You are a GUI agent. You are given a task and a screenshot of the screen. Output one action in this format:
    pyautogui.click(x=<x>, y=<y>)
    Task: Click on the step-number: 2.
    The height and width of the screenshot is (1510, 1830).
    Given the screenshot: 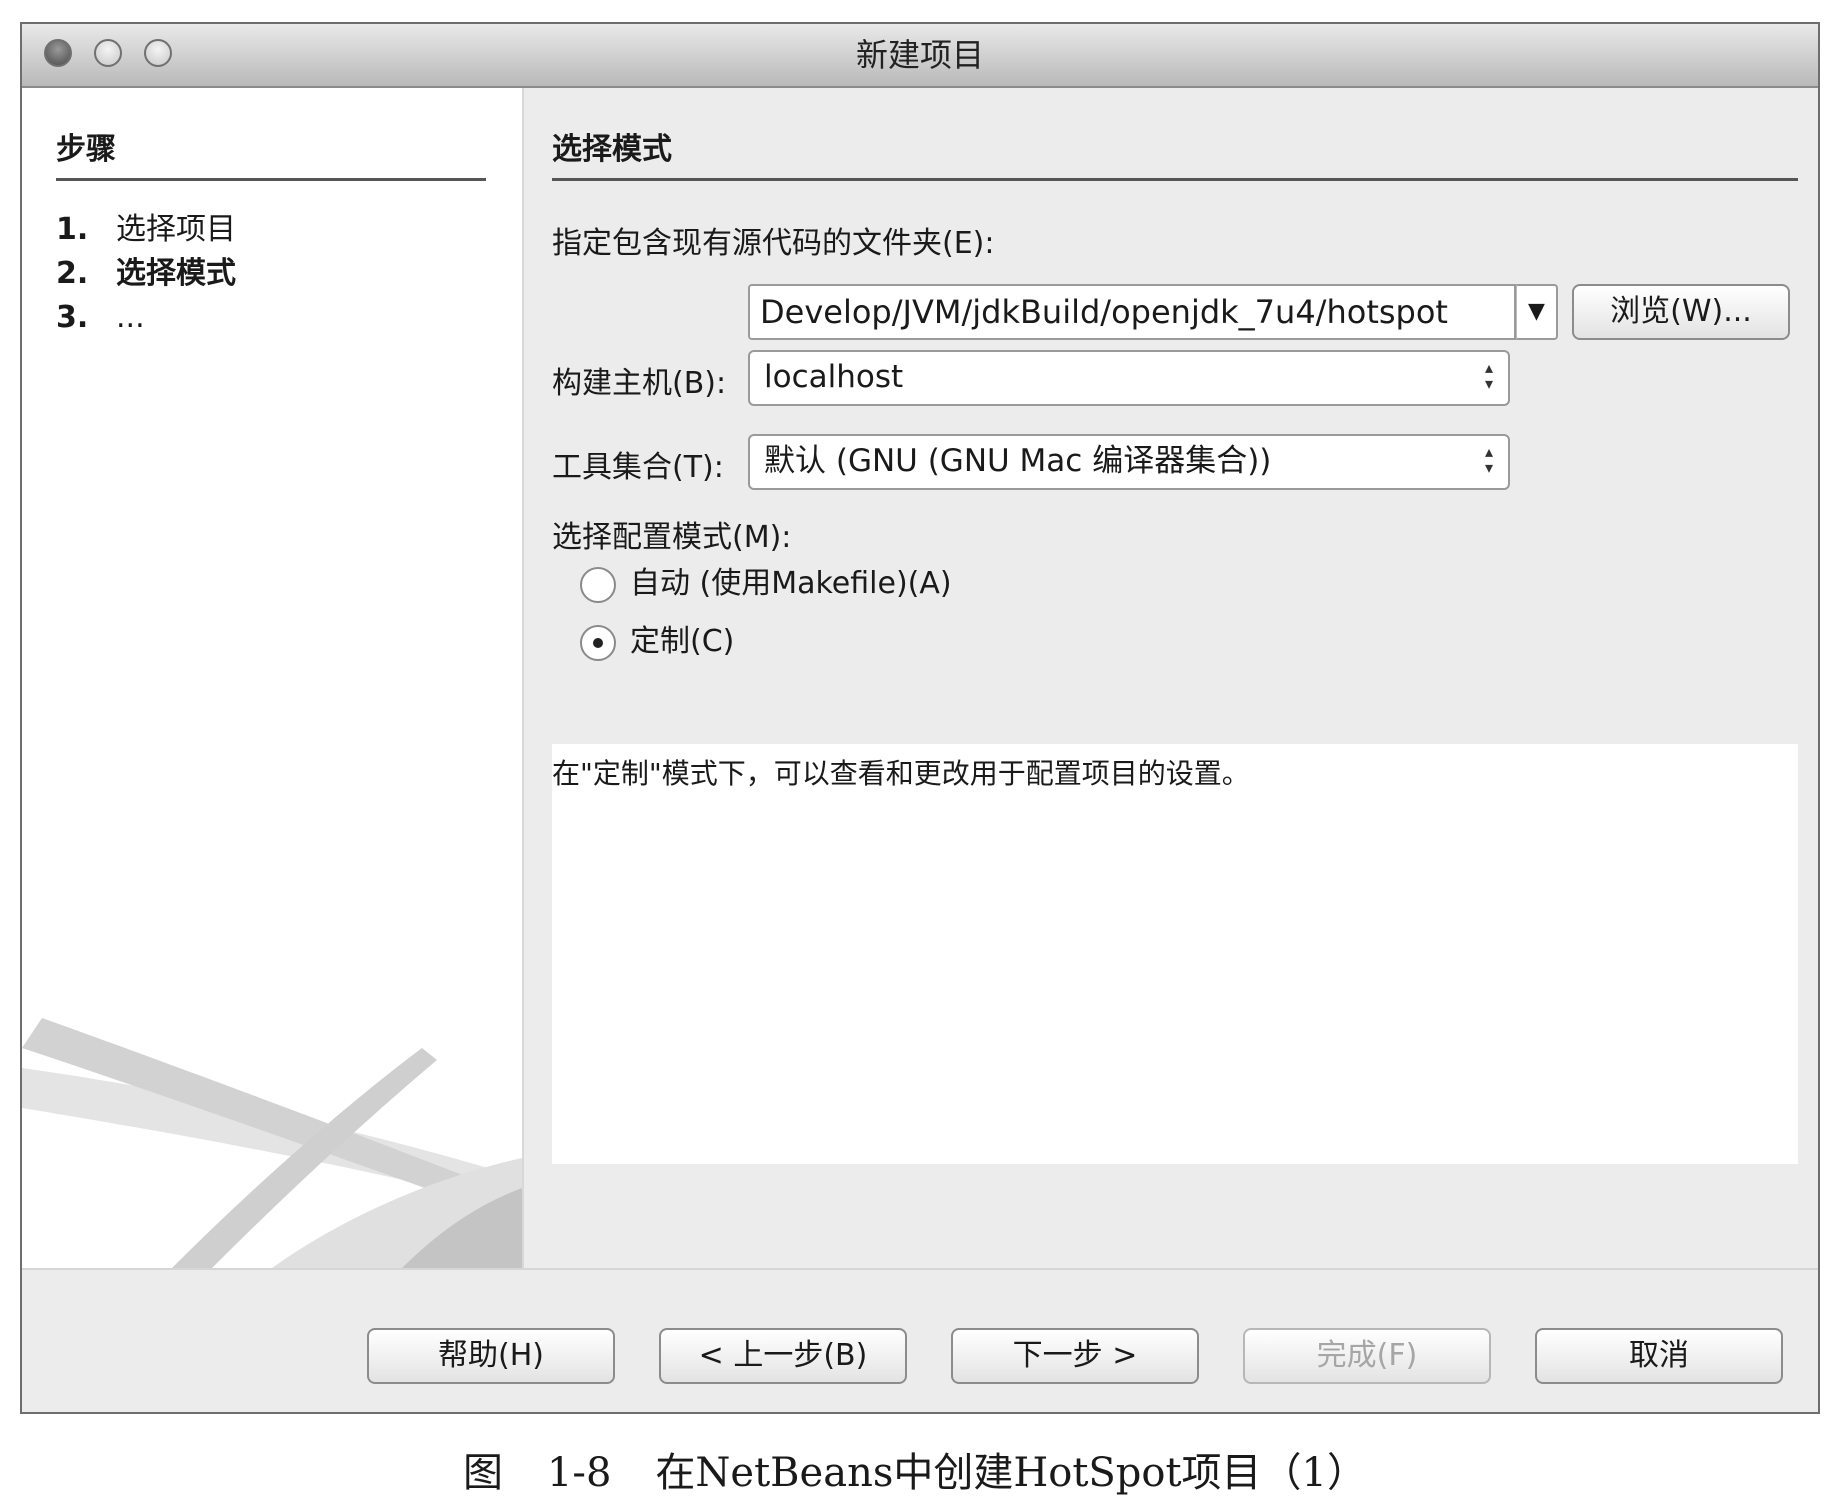 What is the action you would take?
    pyautogui.click(x=72, y=273)
    